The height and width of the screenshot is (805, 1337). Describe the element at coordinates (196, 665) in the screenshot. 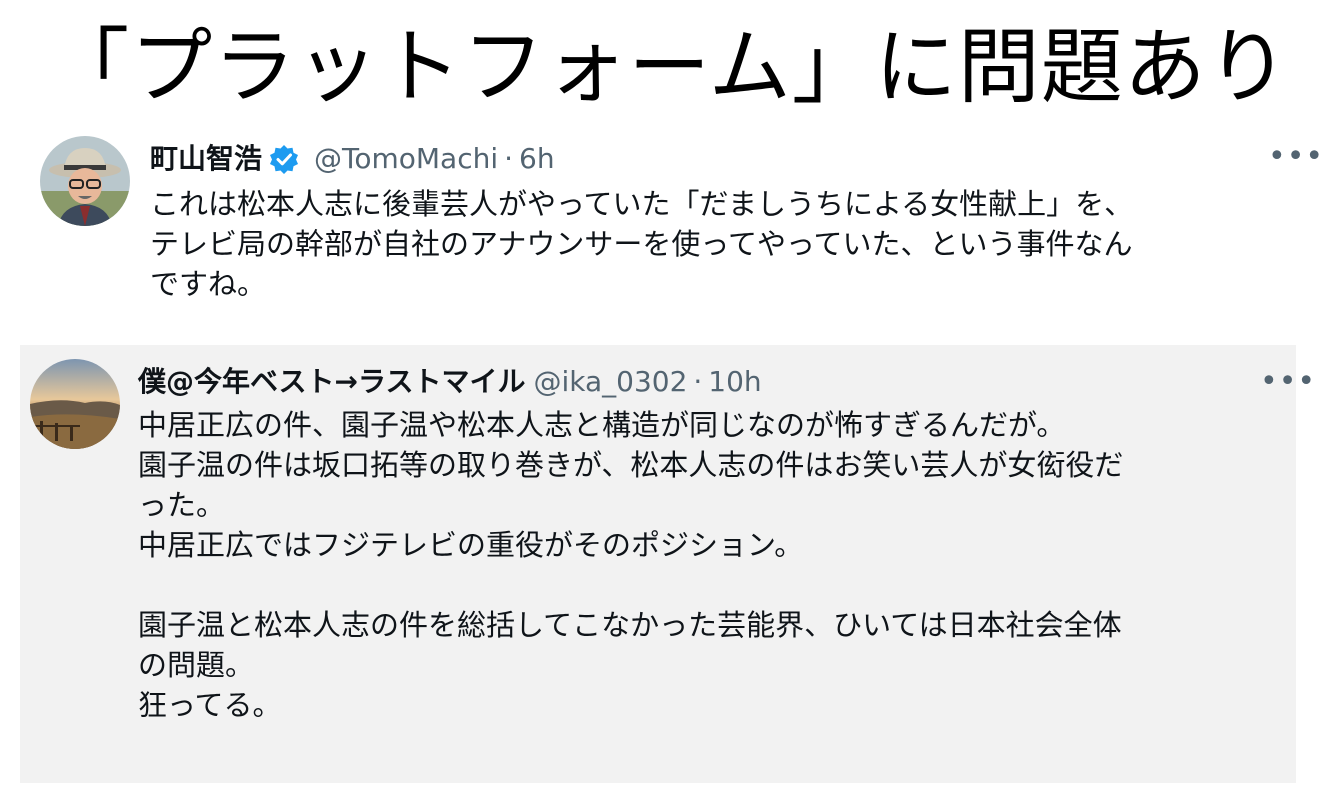

I see `tweet-text-line: の問題。` at that location.